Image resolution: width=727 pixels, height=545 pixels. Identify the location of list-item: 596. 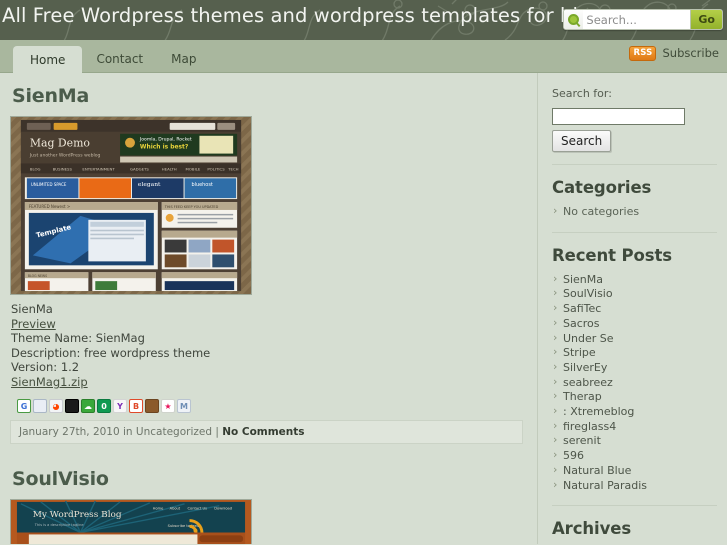
(634, 456).